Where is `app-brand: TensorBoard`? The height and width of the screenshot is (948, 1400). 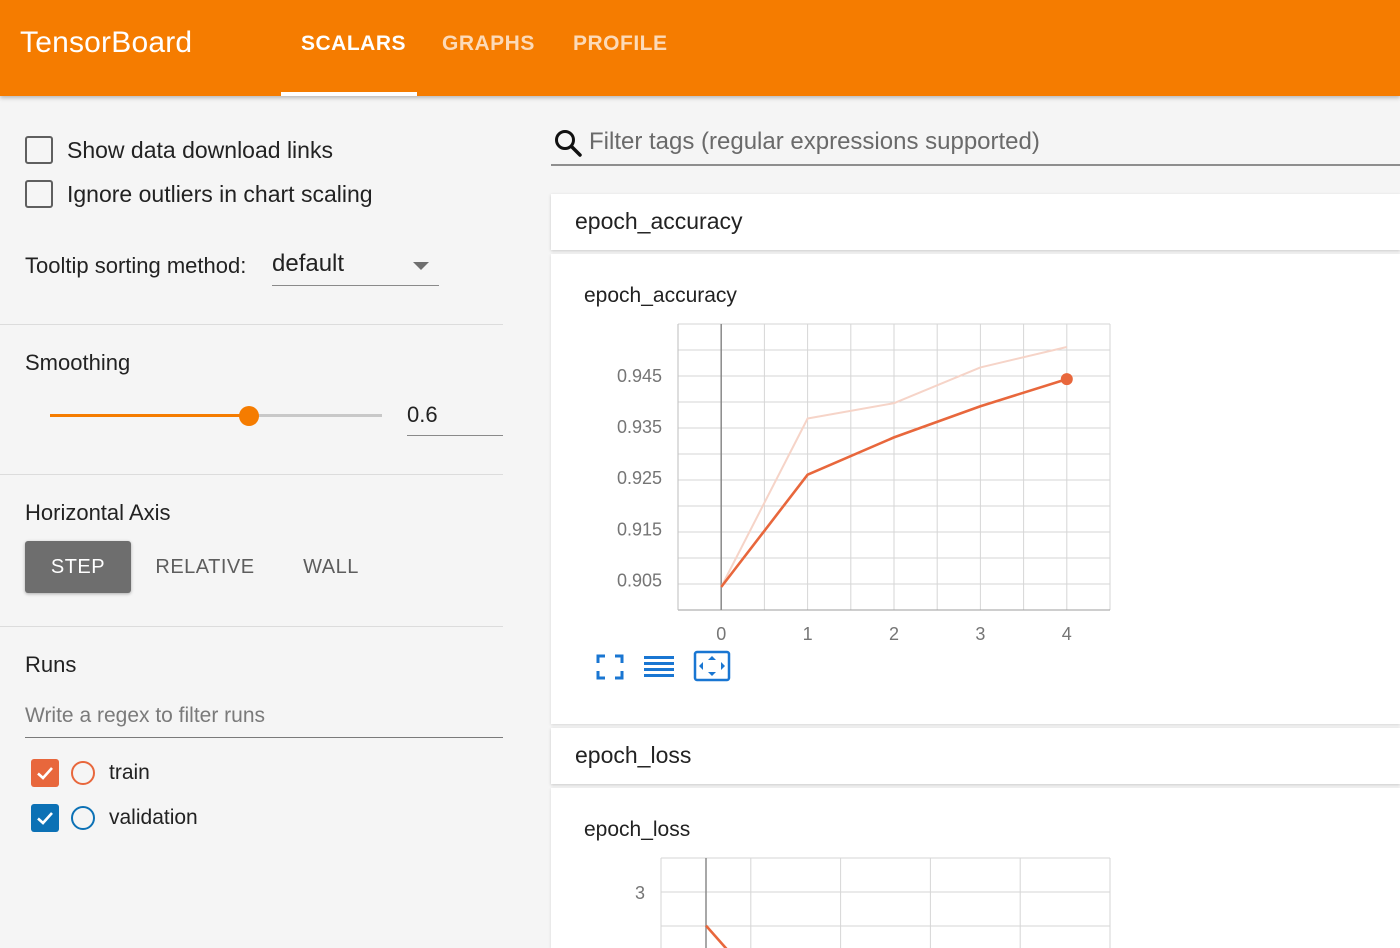 app-brand: TensorBoard is located at coordinates (106, 42).